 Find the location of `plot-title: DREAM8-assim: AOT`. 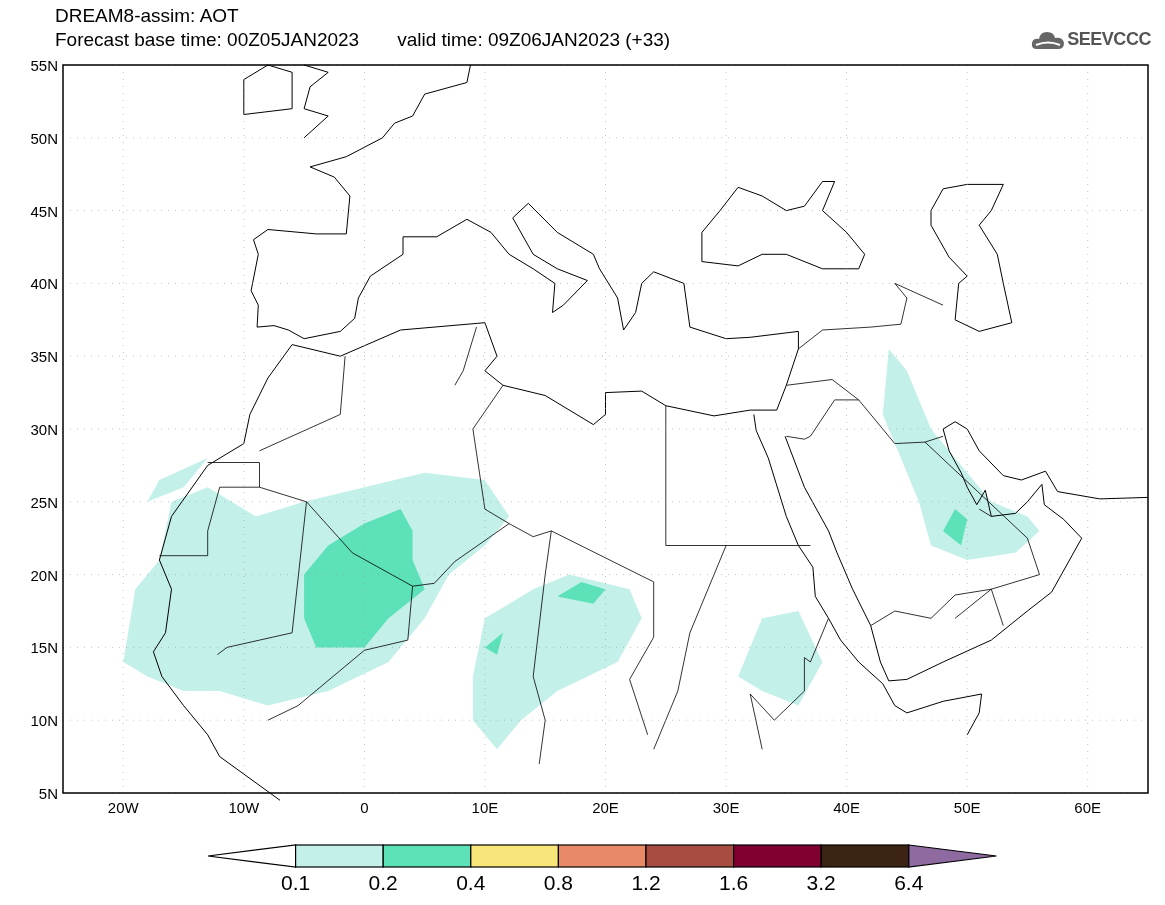

plot-title: DREAM8-assim: AOT is located at coordinates (147, 16).